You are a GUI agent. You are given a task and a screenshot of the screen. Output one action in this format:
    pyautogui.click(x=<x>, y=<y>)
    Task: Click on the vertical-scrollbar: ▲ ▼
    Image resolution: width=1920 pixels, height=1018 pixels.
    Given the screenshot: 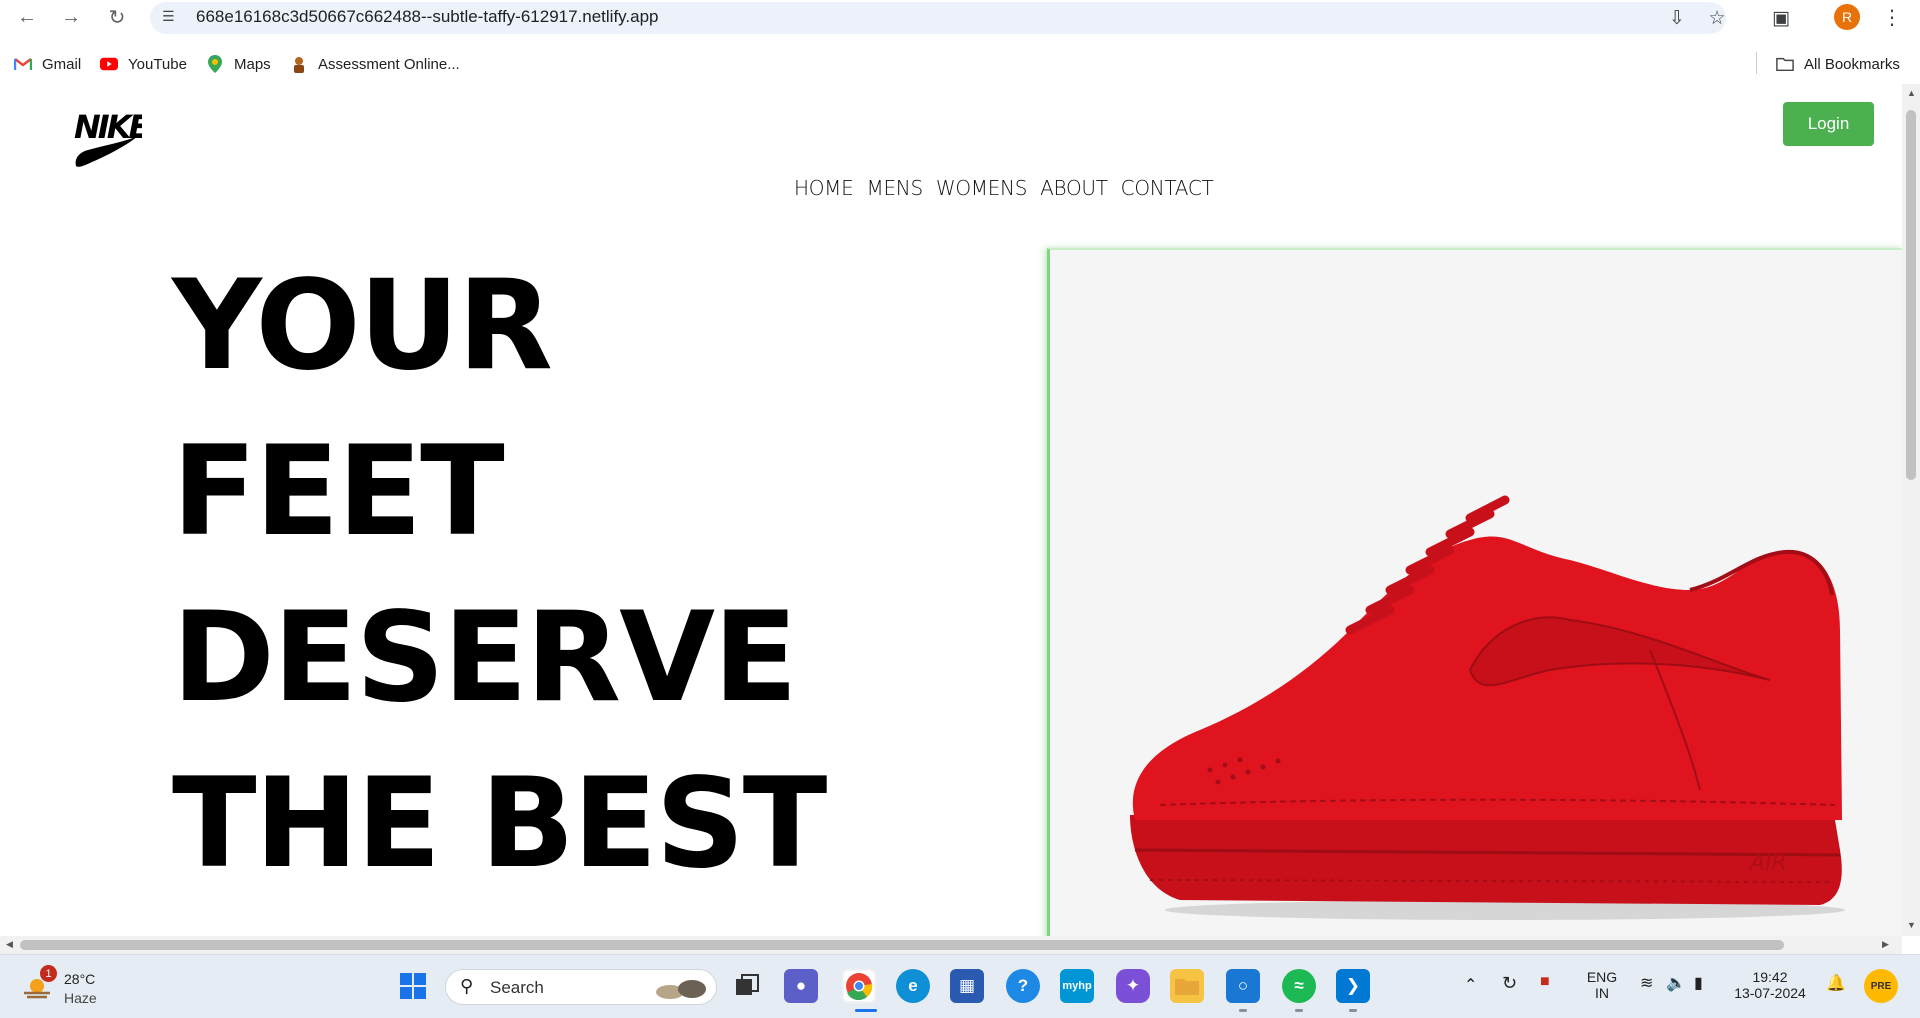 What is the action you would take?
    pyautogui.click(x=1911, y=510)
    